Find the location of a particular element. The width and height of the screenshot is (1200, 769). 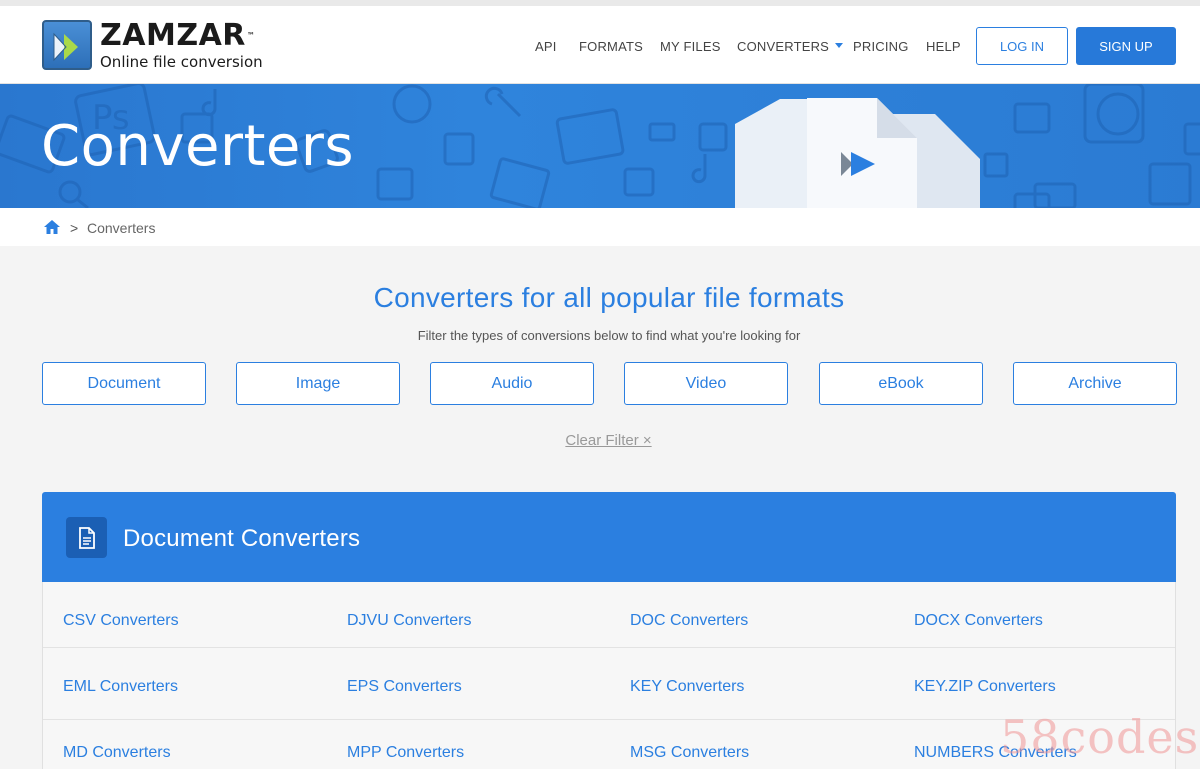

converter-link-key: KEY Converters is located at coordinates (687, 687).